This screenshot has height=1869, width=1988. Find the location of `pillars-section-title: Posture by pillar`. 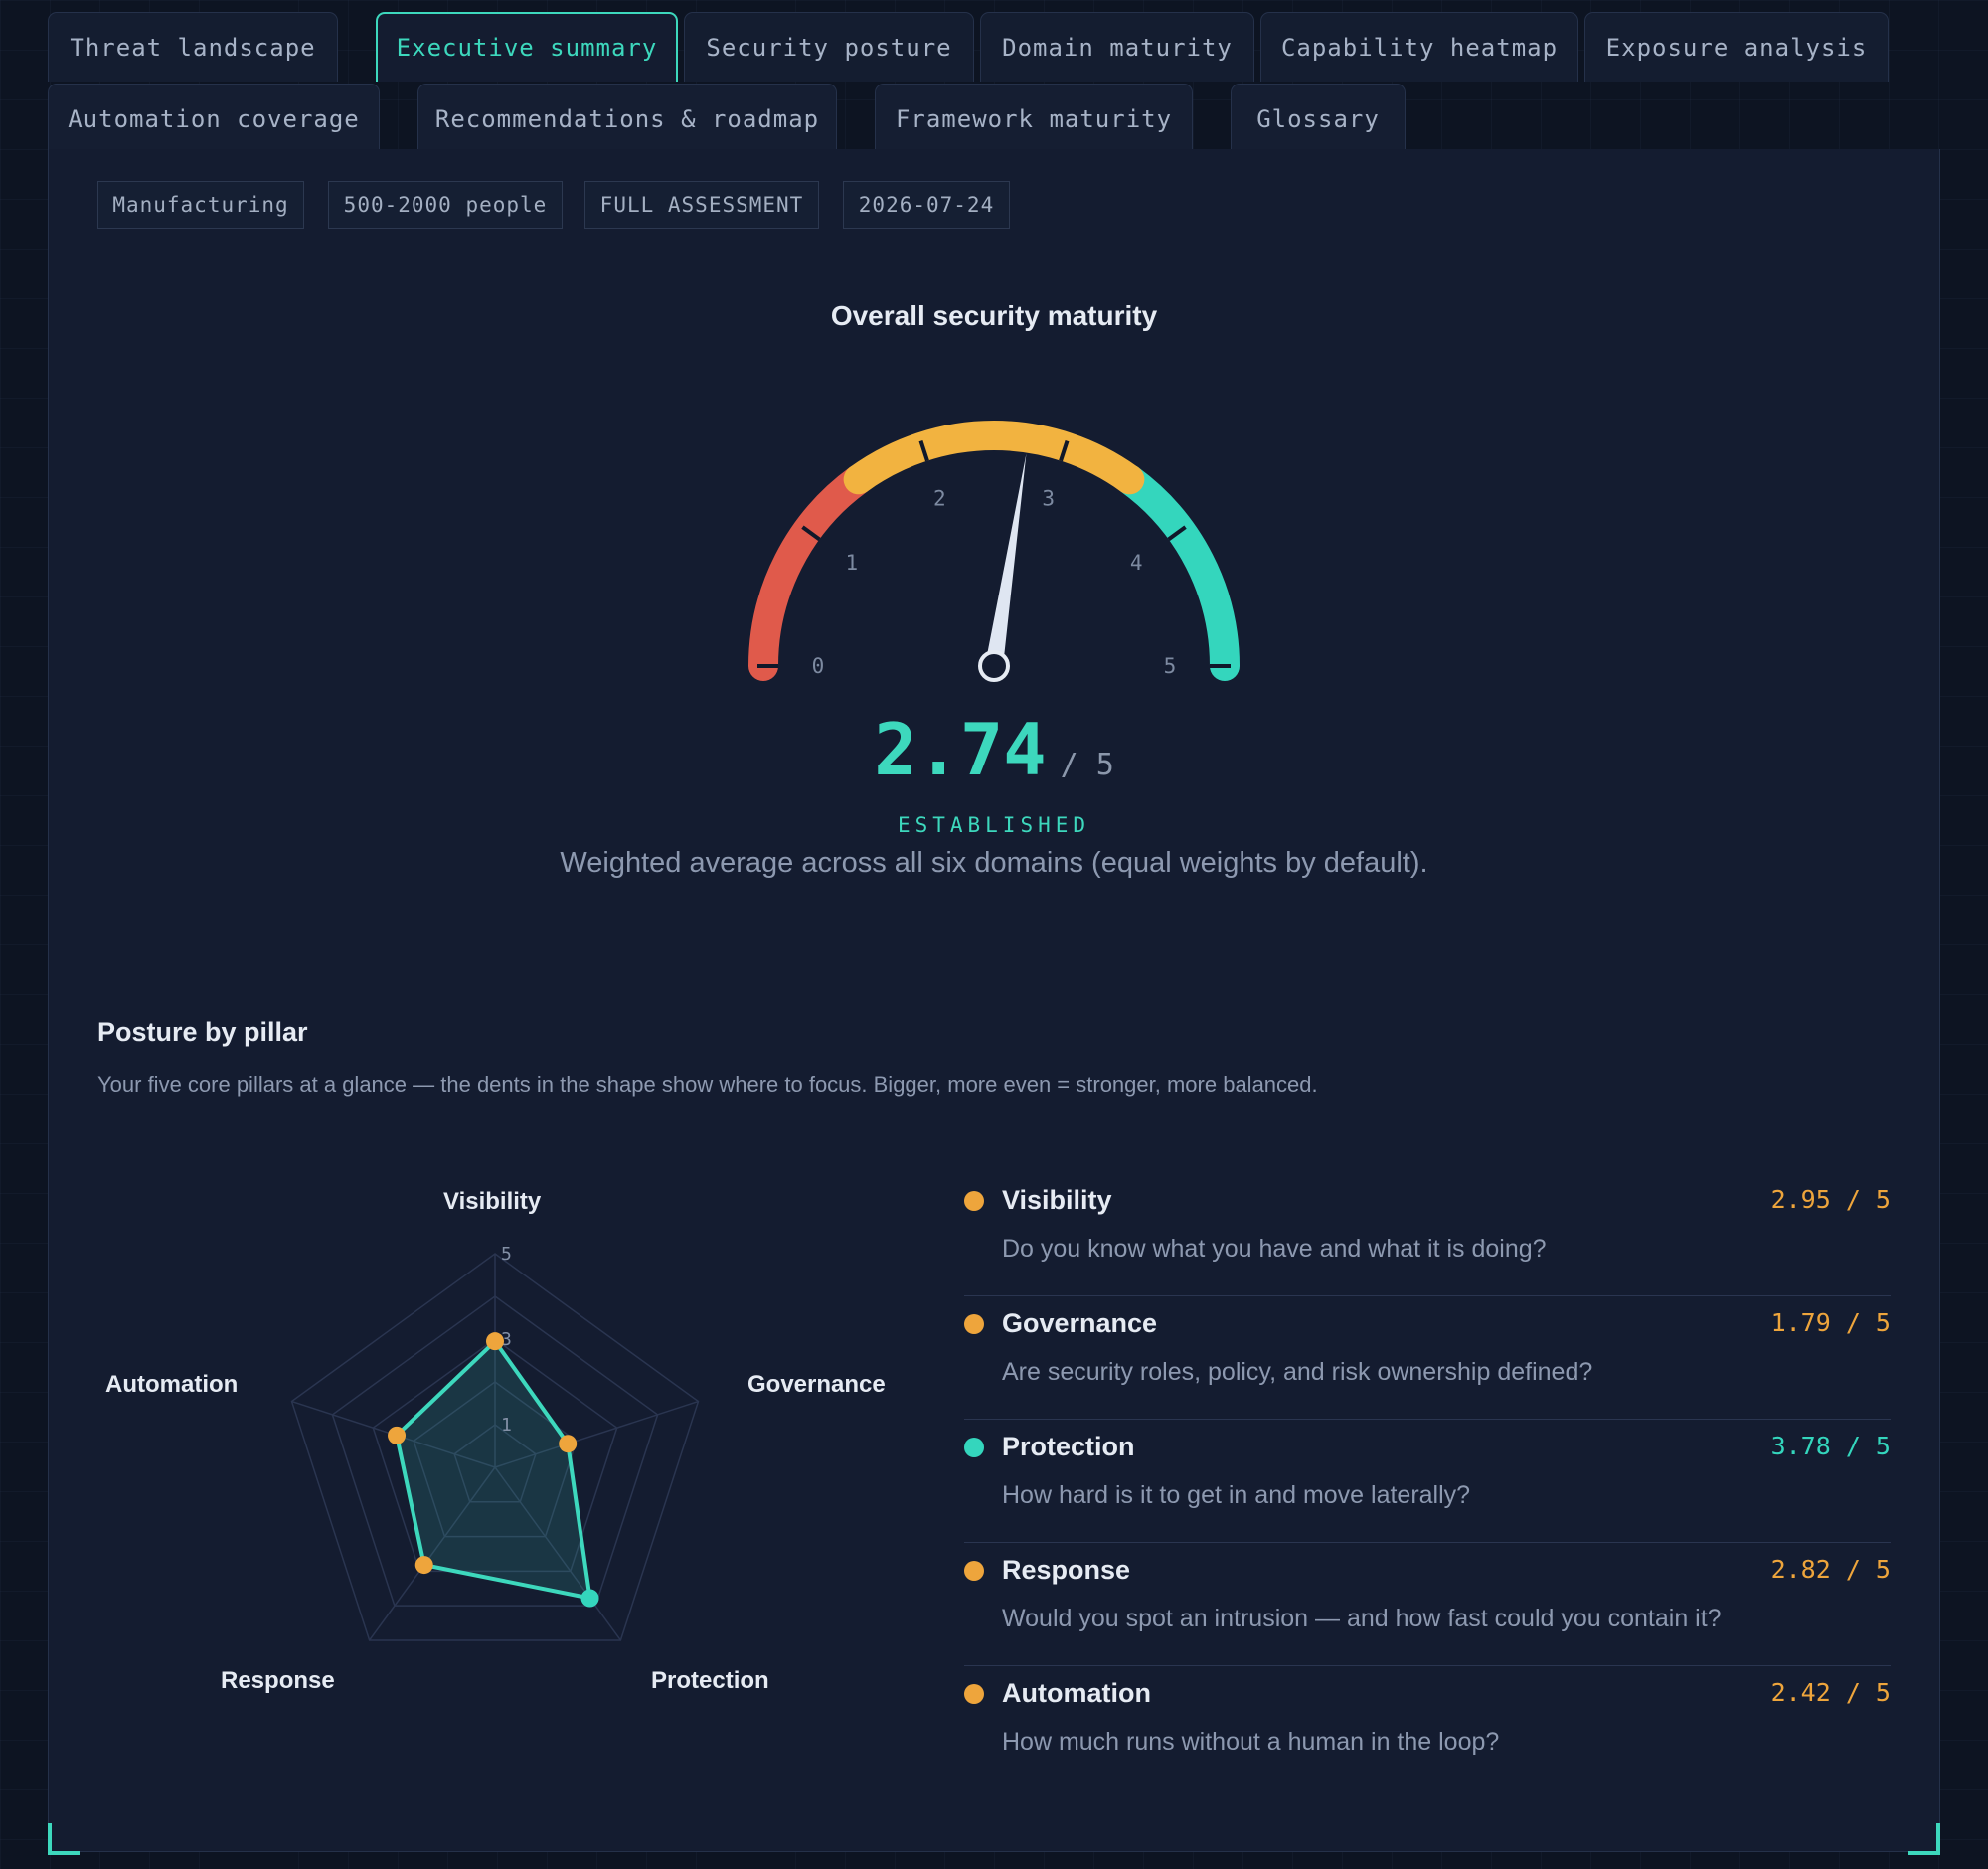

pillars-section-title: Posture by pillar is located at coordinates (202, 1032).